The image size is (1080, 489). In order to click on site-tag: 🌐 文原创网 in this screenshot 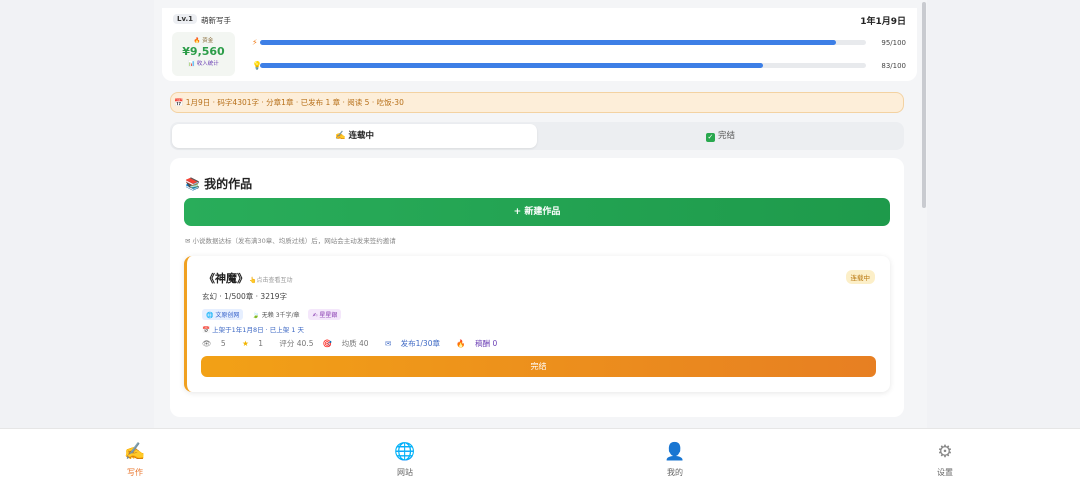, I will do `click(223, 314)`.